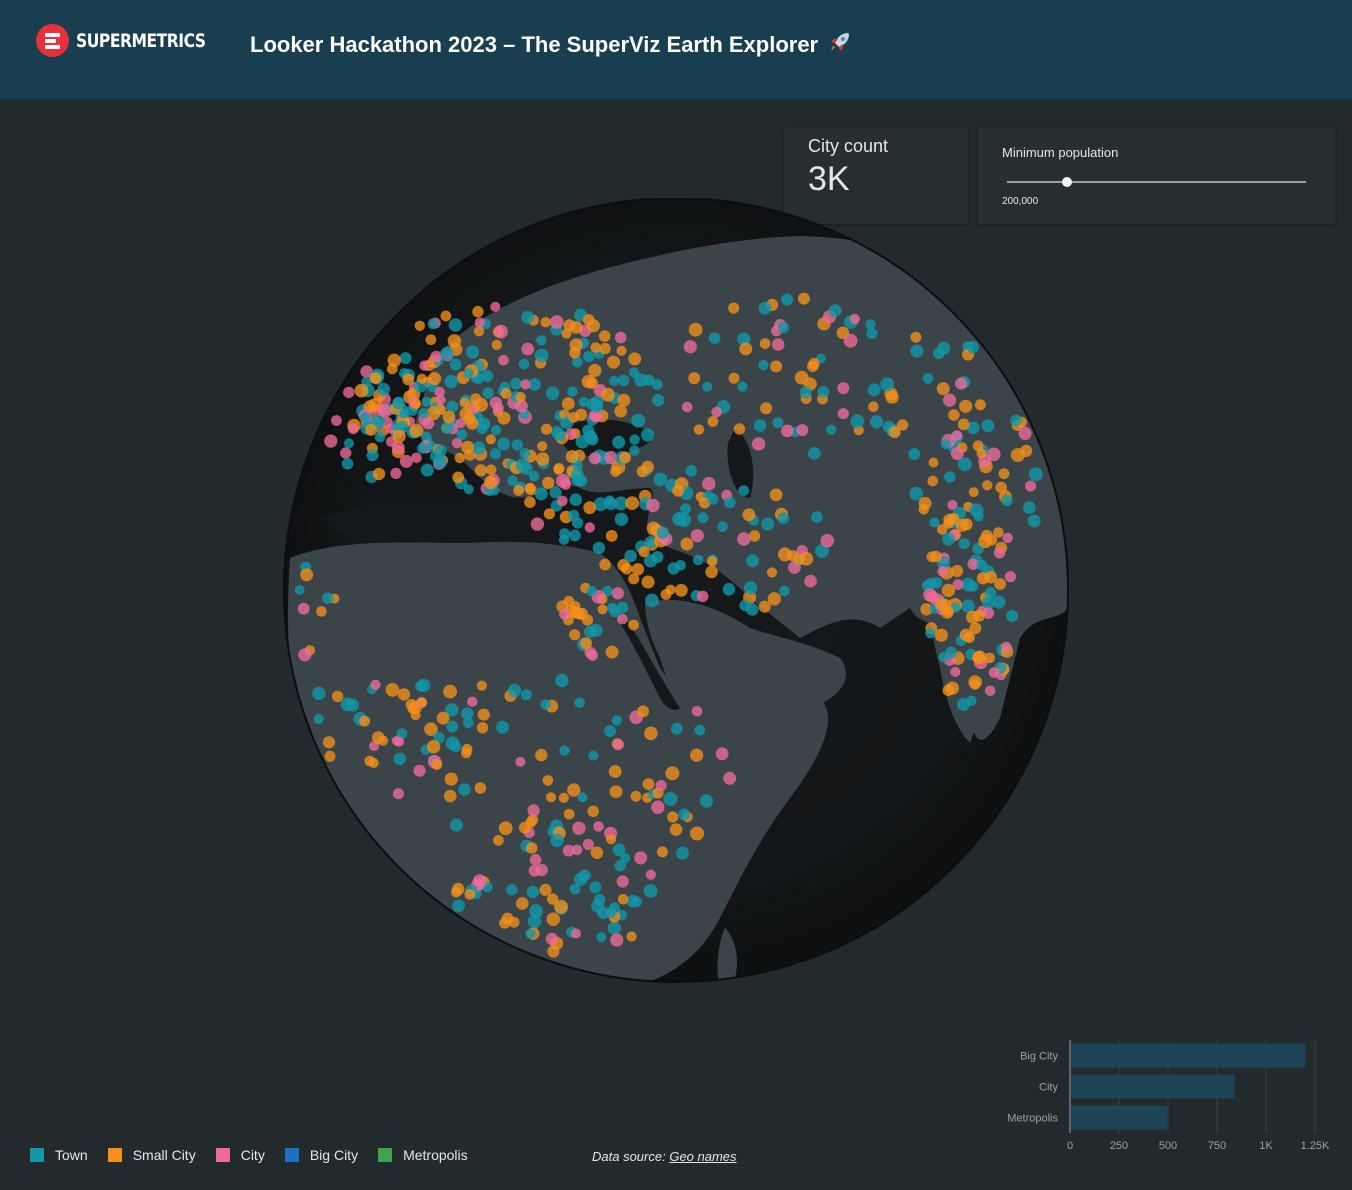  I want to click on geo-names-link: Geo names, so click(702, 1156).